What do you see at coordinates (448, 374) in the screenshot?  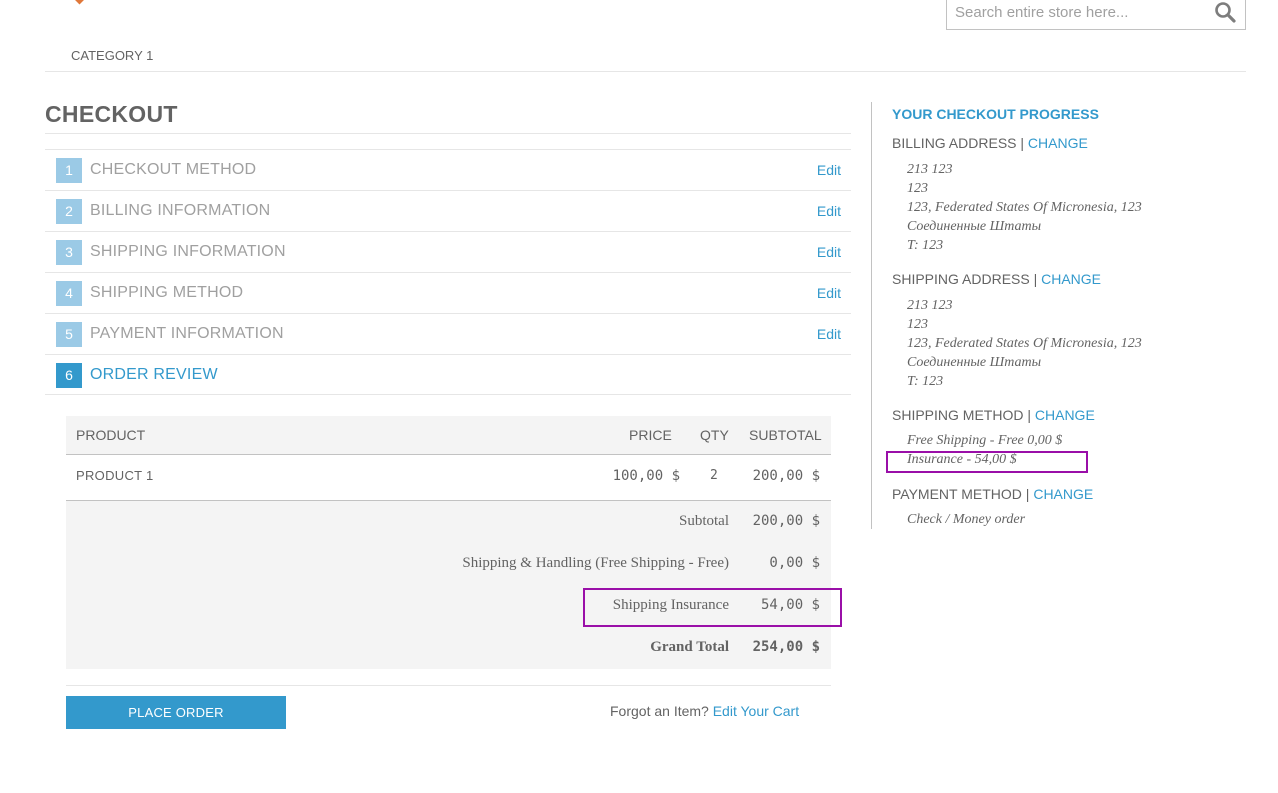 I see `step-order-review: 6 ORDER REVIEW` at bounding box center [448, 374].